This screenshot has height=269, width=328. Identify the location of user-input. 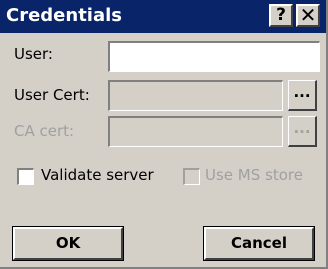
(214, 56).